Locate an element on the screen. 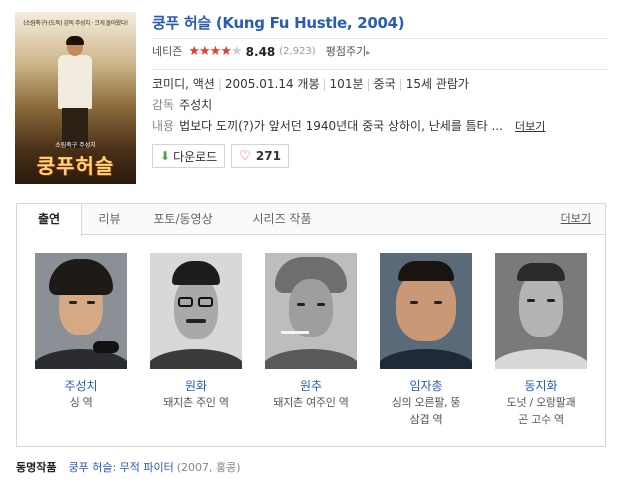 This screenshot has width=623, height=489. cast-member: 원화 돼지촌 주인 역 is located at coordinates (196, 332).